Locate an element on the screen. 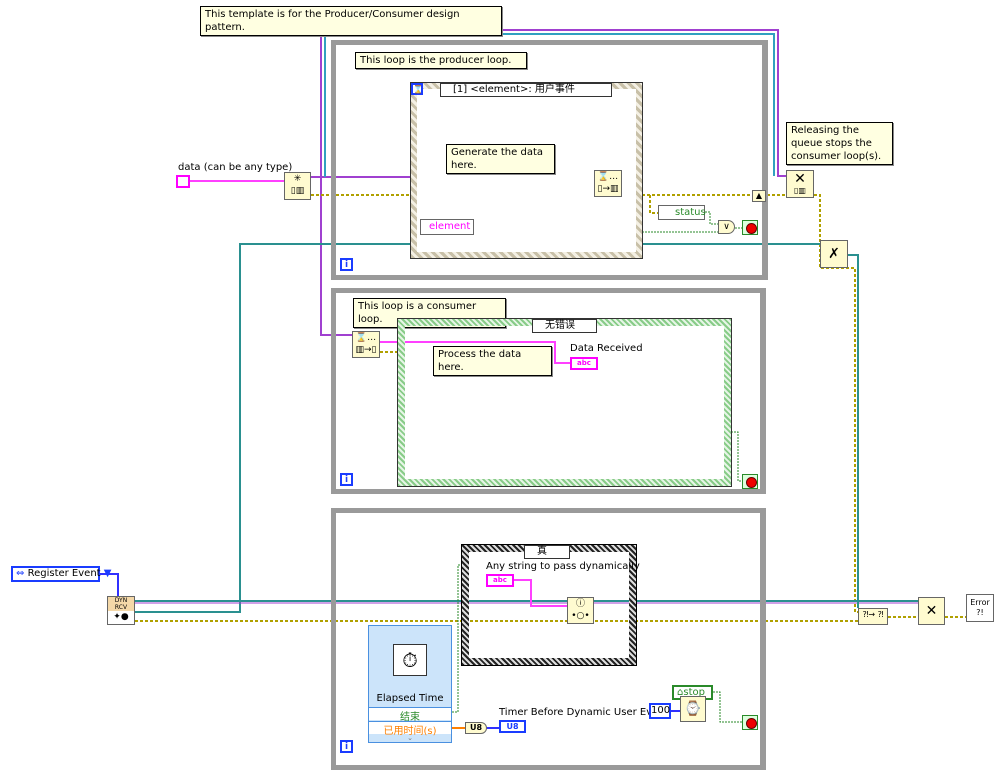 This screenshot has height=770, width=999. stopwatch-icon: ⏱ is located at coordinates (410, 660).